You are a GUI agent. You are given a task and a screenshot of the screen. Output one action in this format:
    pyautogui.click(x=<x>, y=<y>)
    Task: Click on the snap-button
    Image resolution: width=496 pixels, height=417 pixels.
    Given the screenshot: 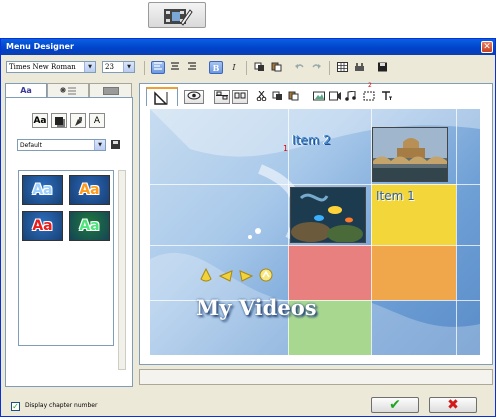 What is the action you would take?
    pyautogui.click(x=359, y=67)
    